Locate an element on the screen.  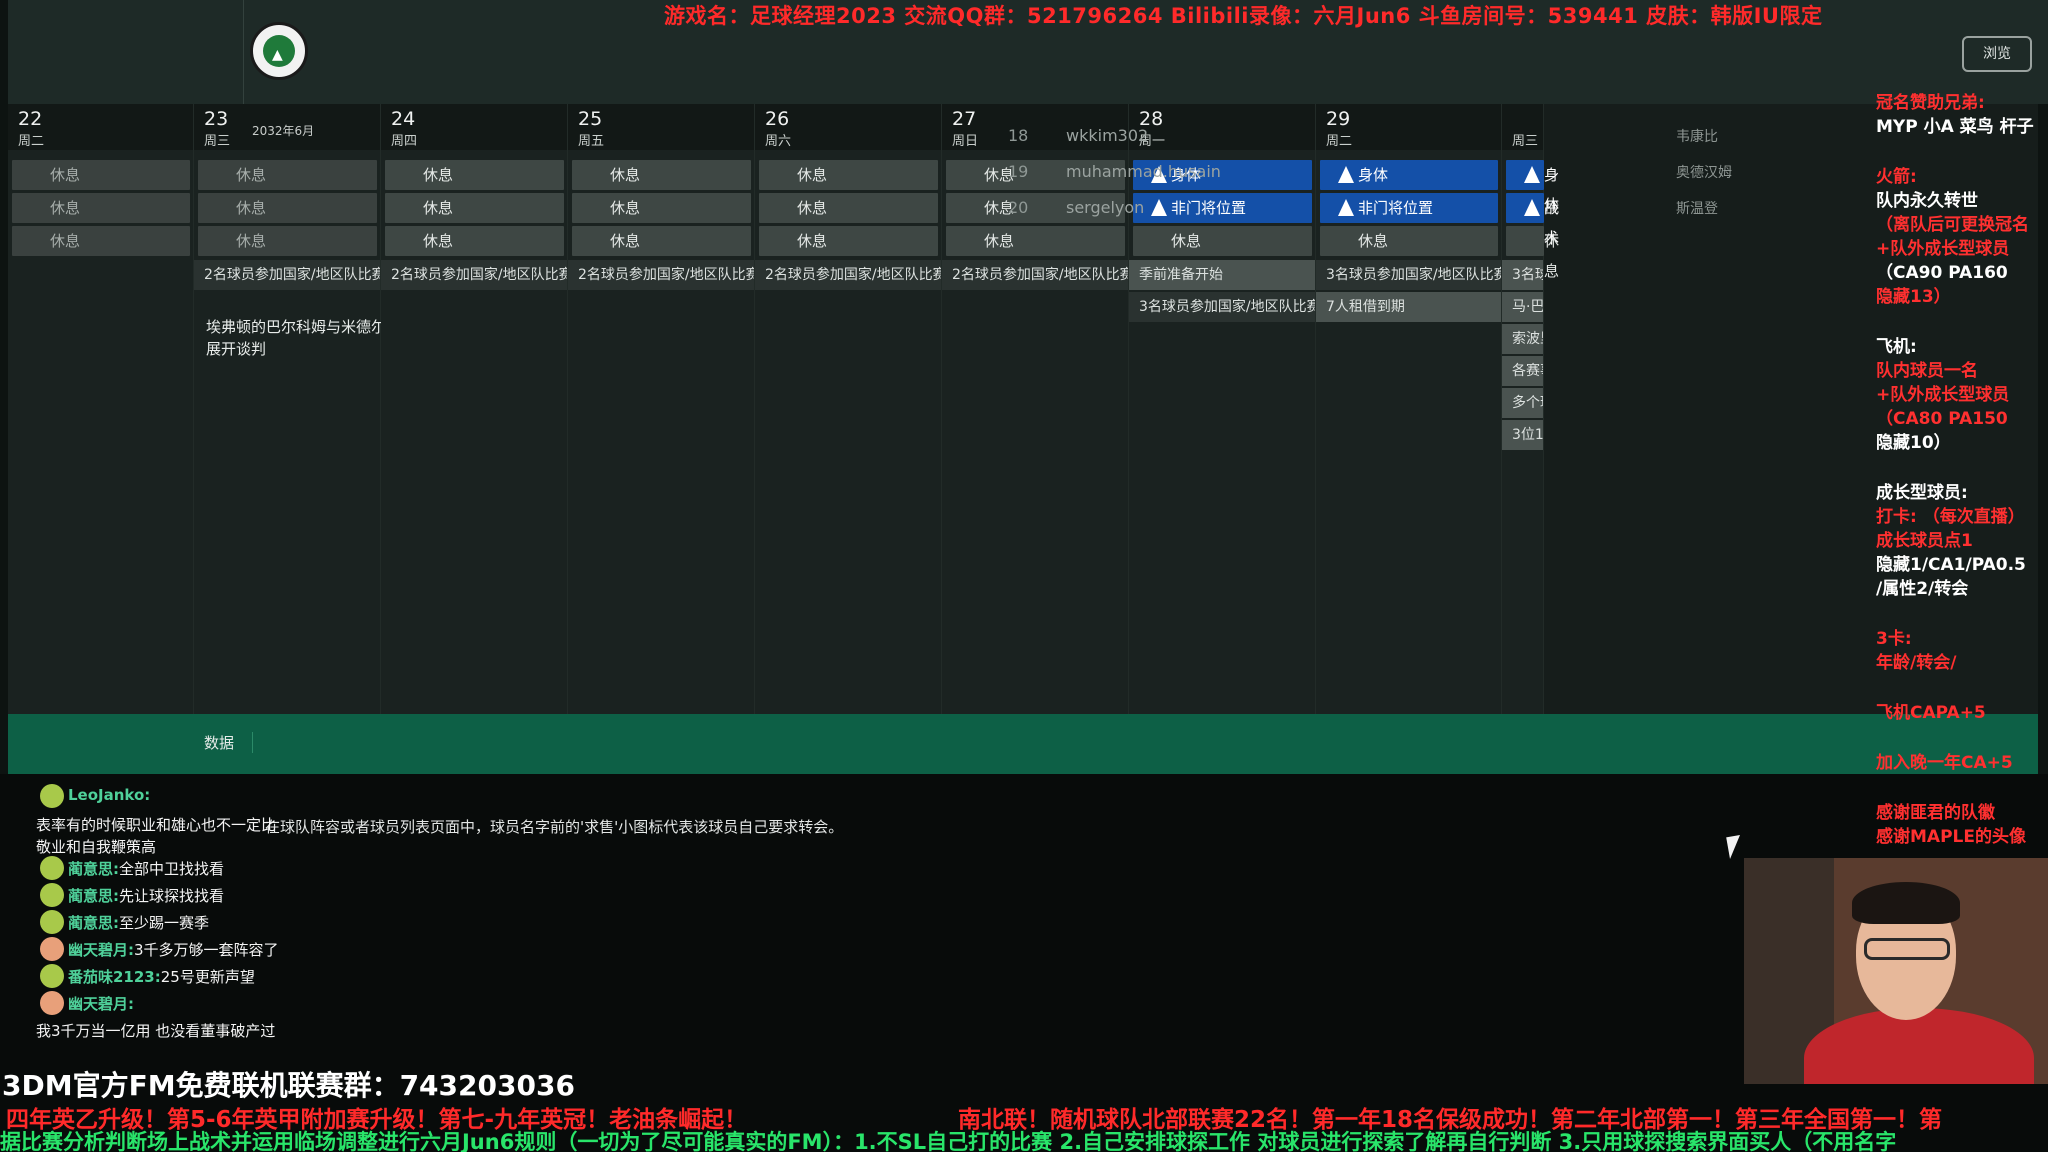
donor-line: 隐藏13） is located at coordinates (1913, 297).